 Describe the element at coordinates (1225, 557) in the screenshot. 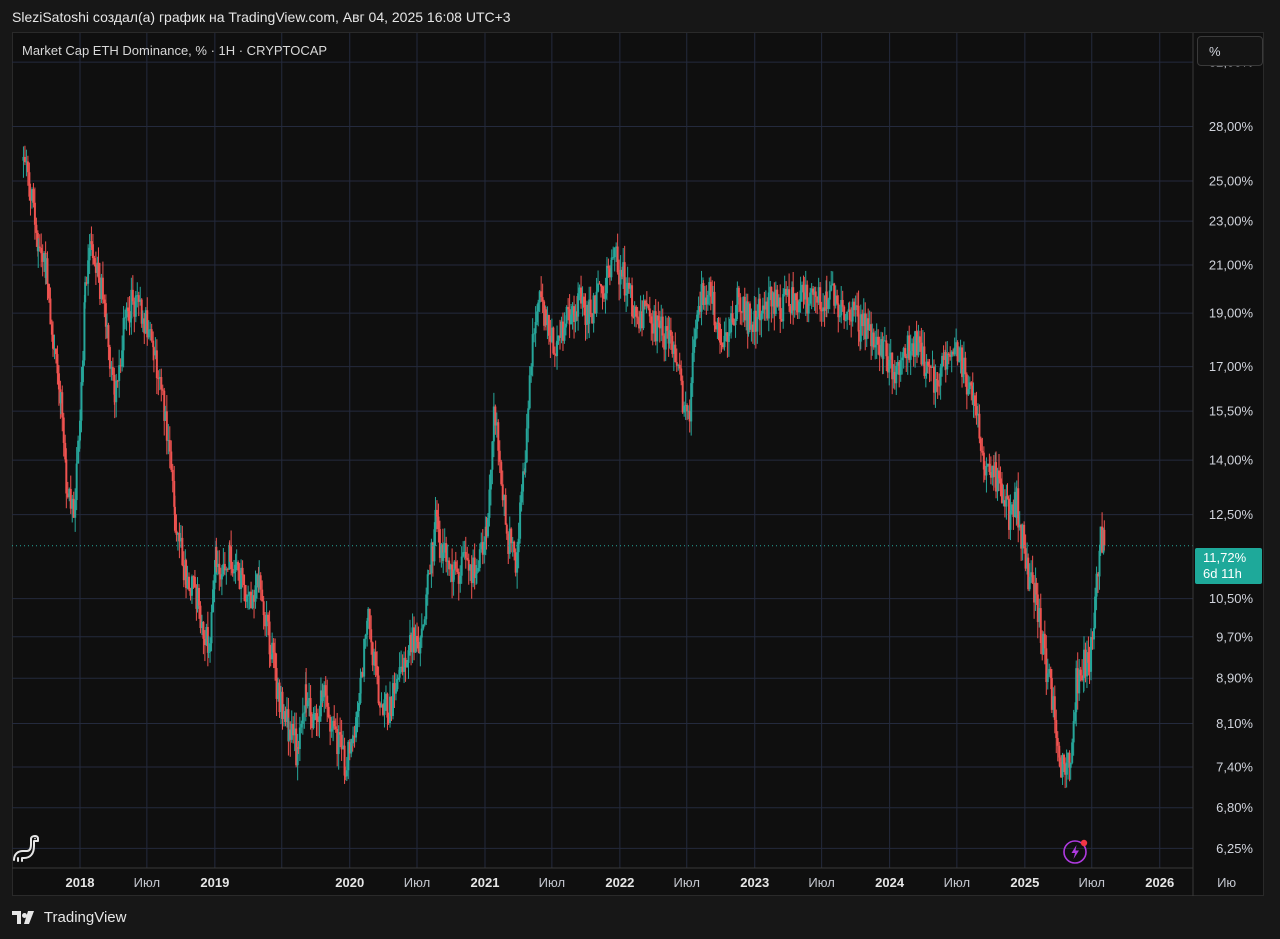

I see `last-price-value: 11,72%` at that location.